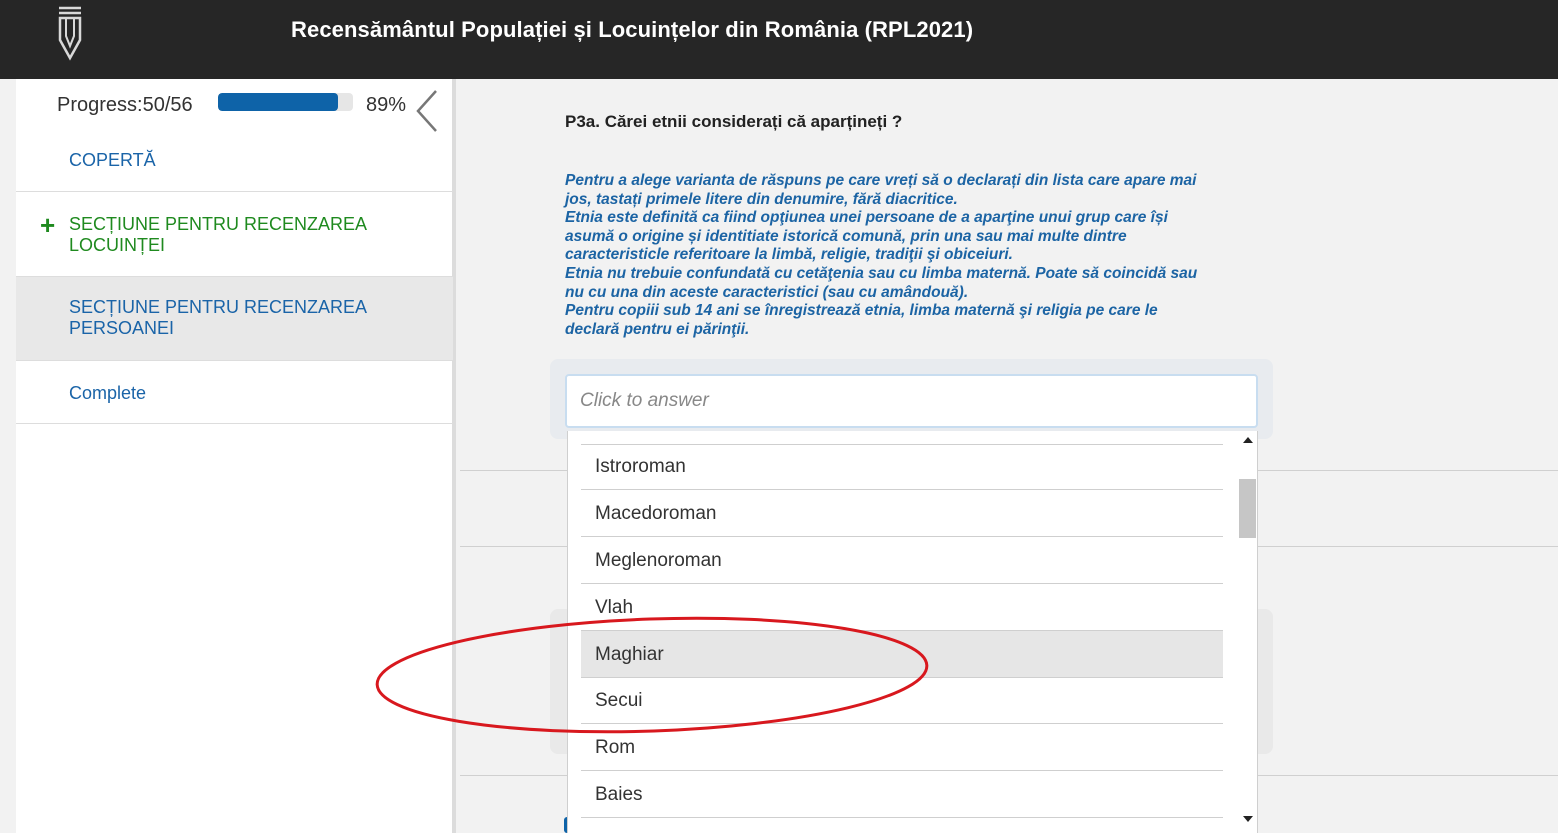 The width and height of the screenshot is (1558, 833). Describe the element at coordinates (427, 111) in the screenshot. I see `chevron-left-icon` at that location.